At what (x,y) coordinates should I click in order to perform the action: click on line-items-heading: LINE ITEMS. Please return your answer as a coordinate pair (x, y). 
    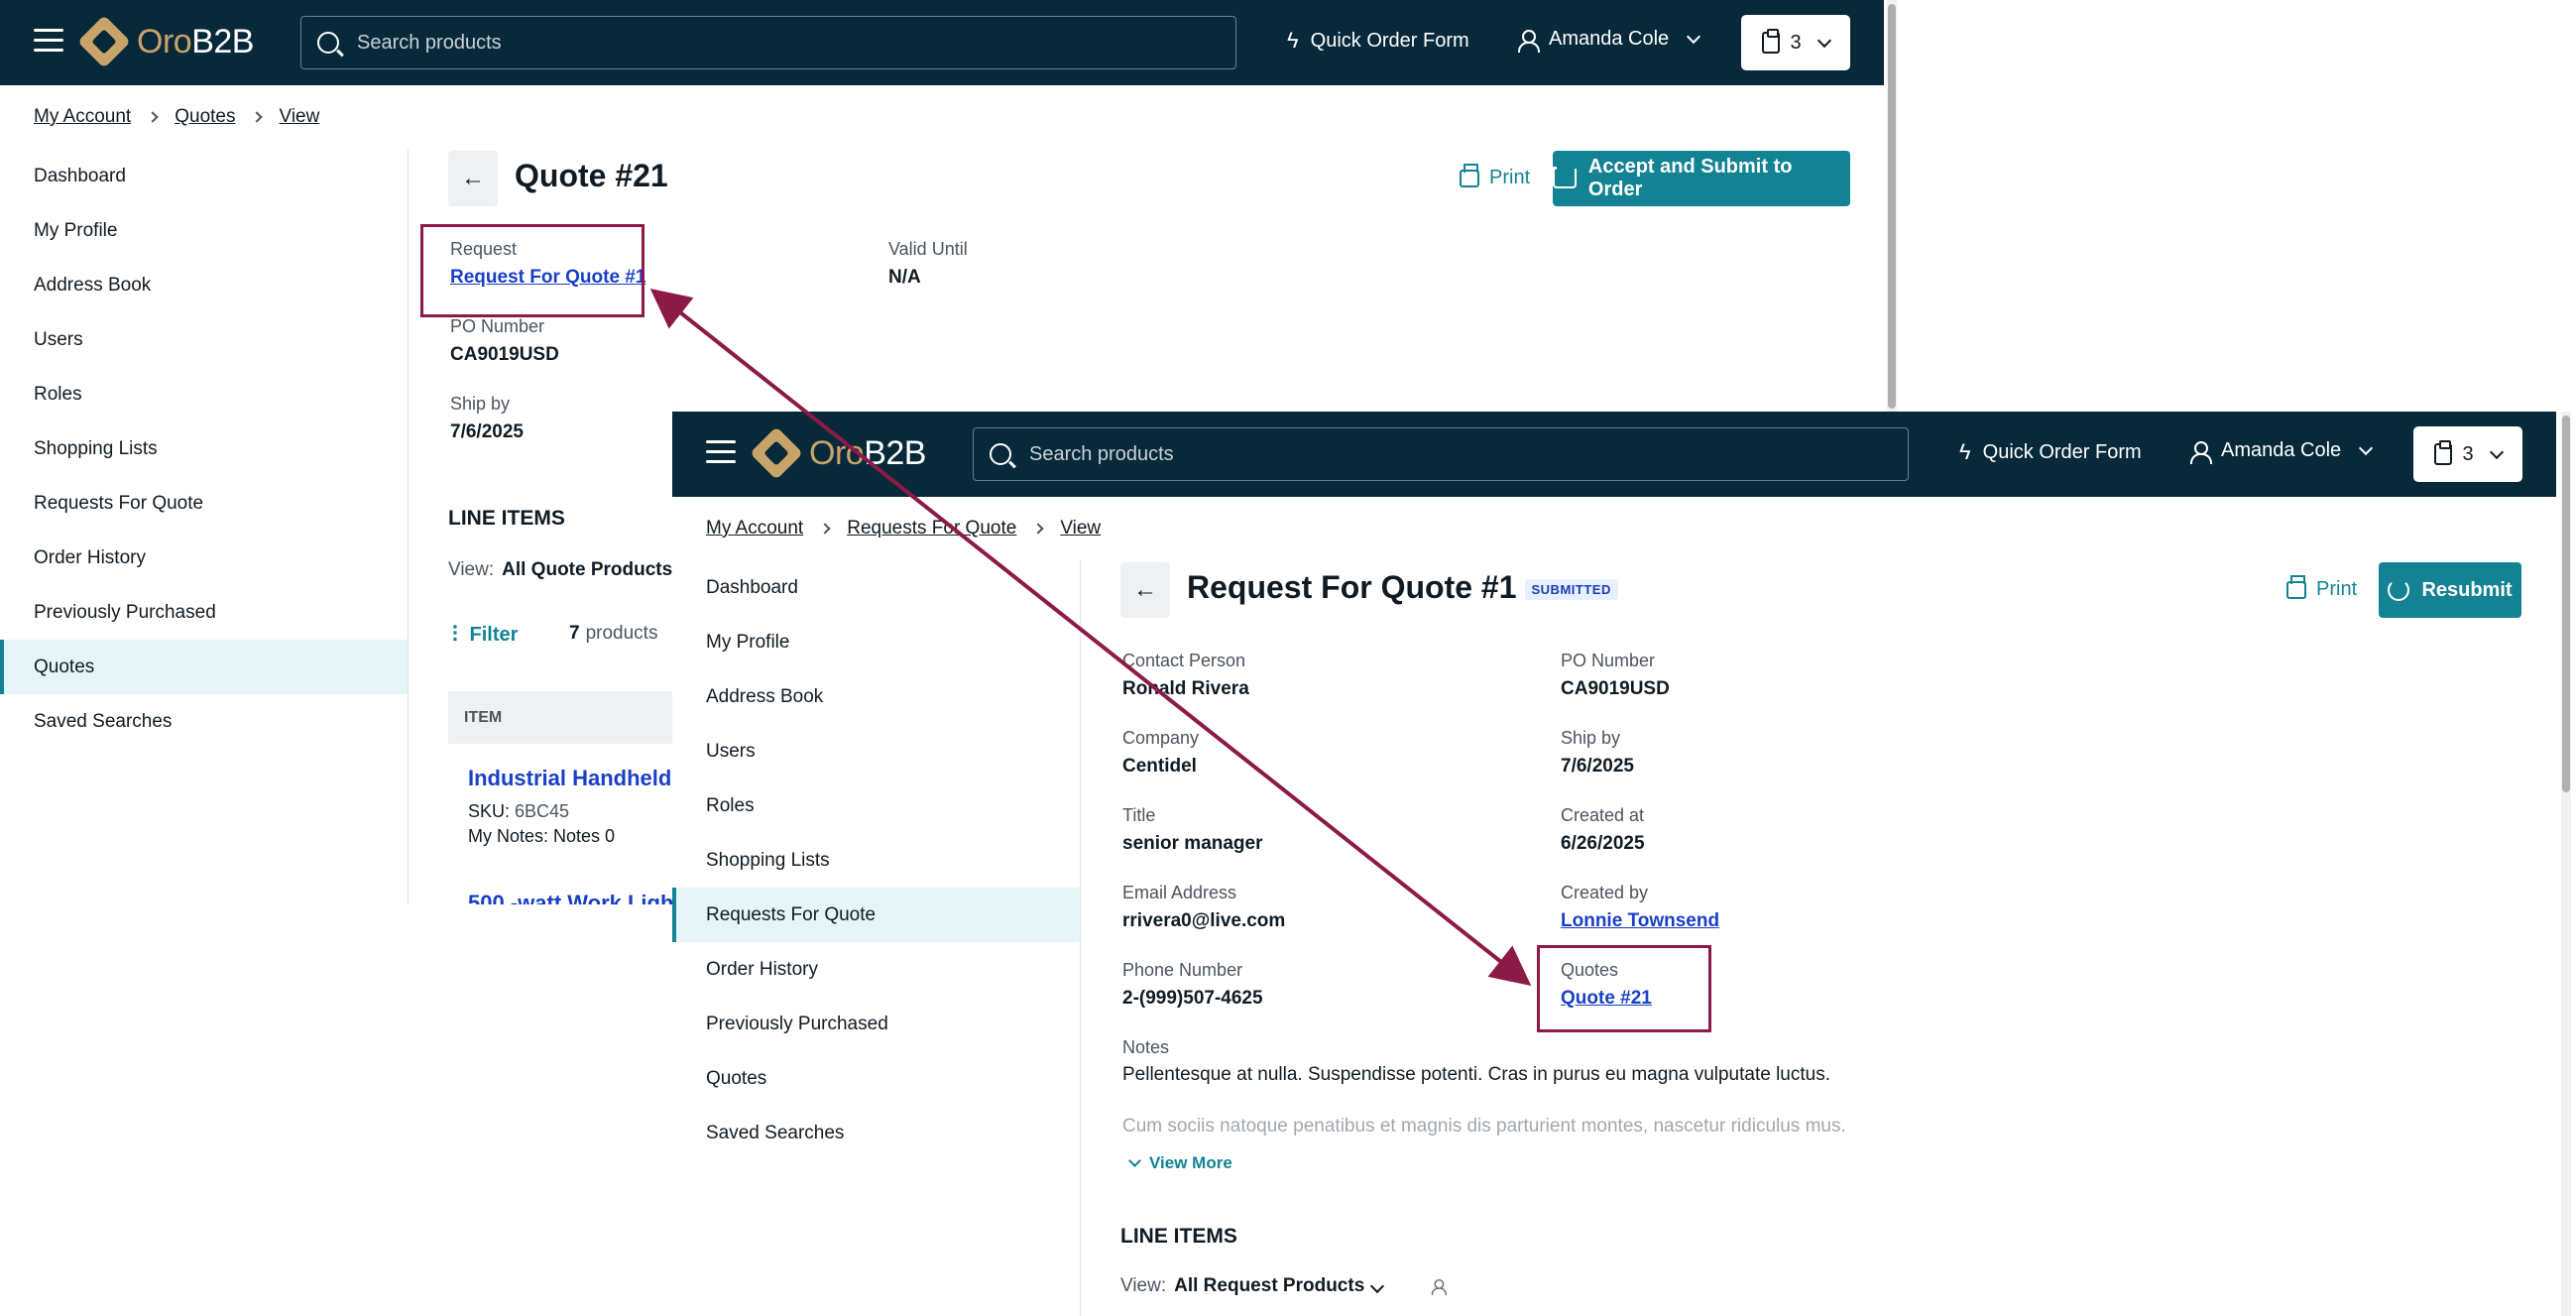
    Looking at the image, I should click on (1179, 1236).